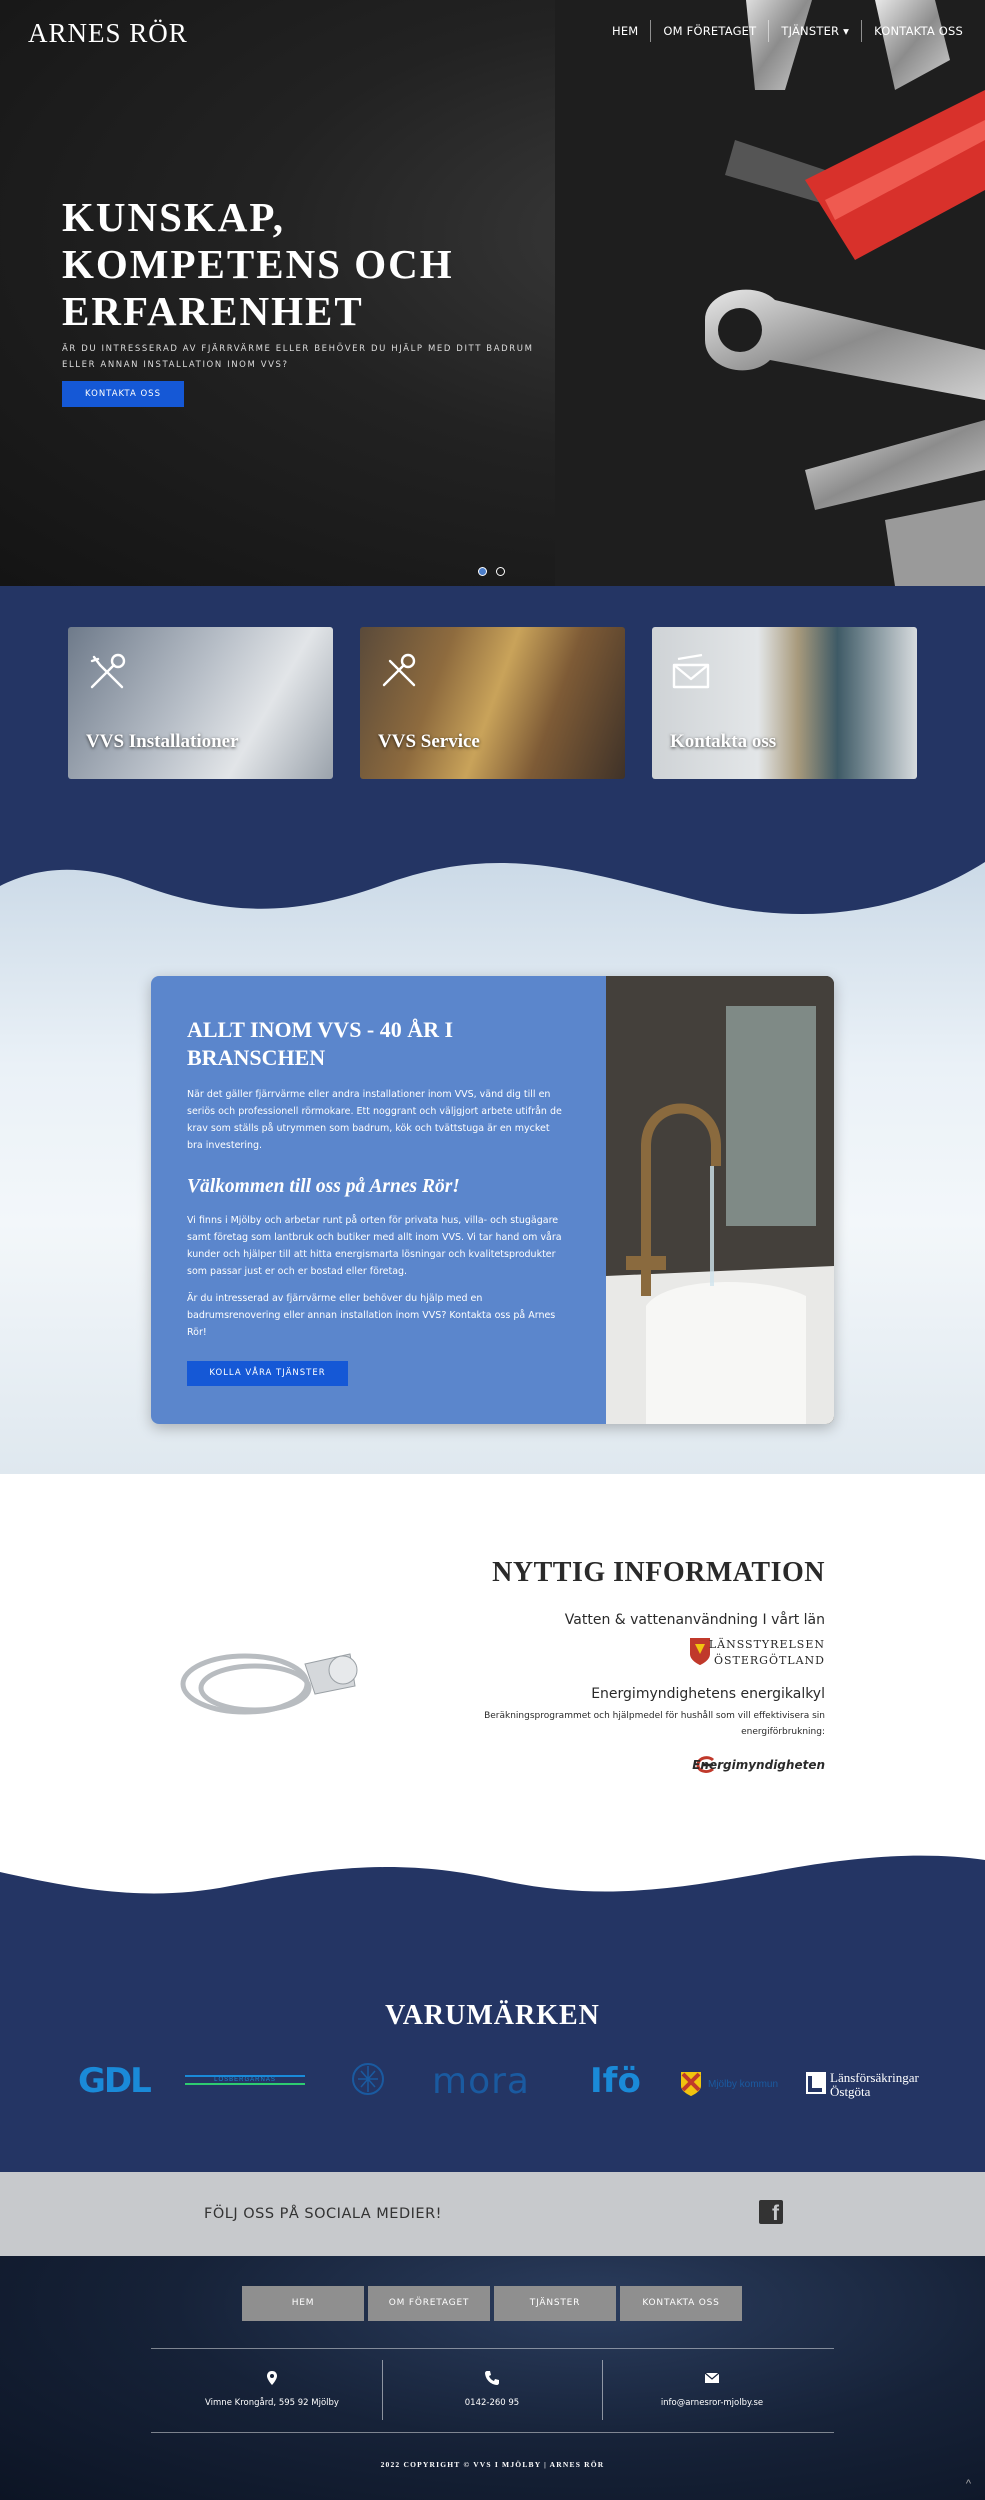 This screenshot has width=985, height=2500. I want to click on wave-divider, so click(492, 880).